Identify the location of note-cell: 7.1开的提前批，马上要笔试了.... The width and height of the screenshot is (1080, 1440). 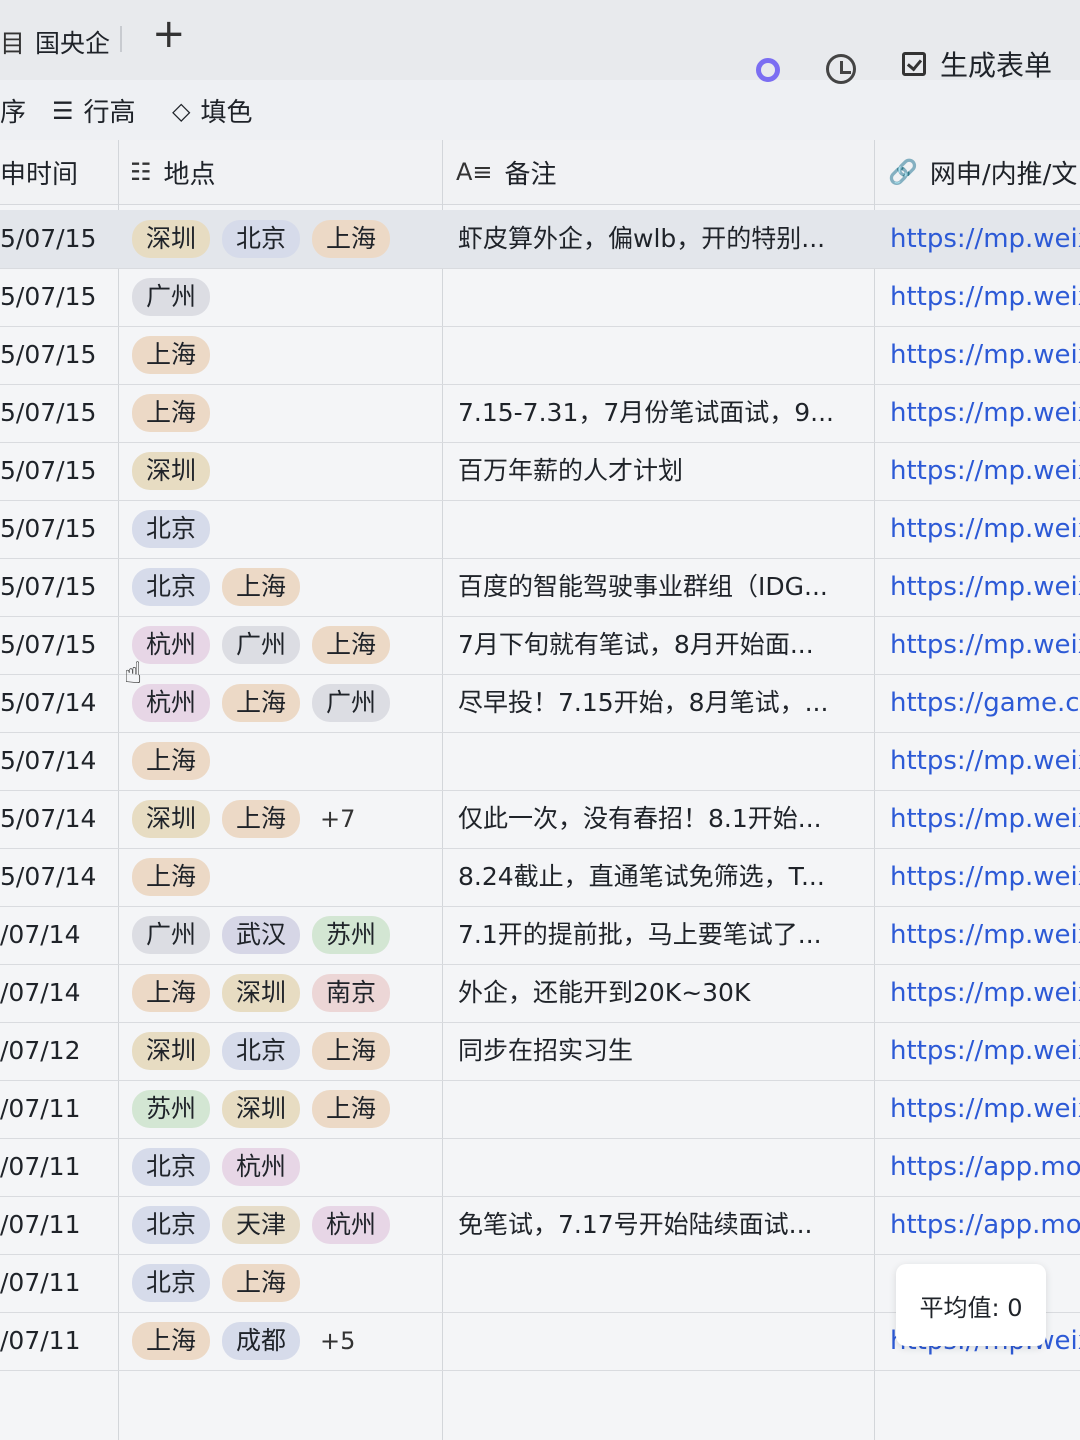
(660, 935).